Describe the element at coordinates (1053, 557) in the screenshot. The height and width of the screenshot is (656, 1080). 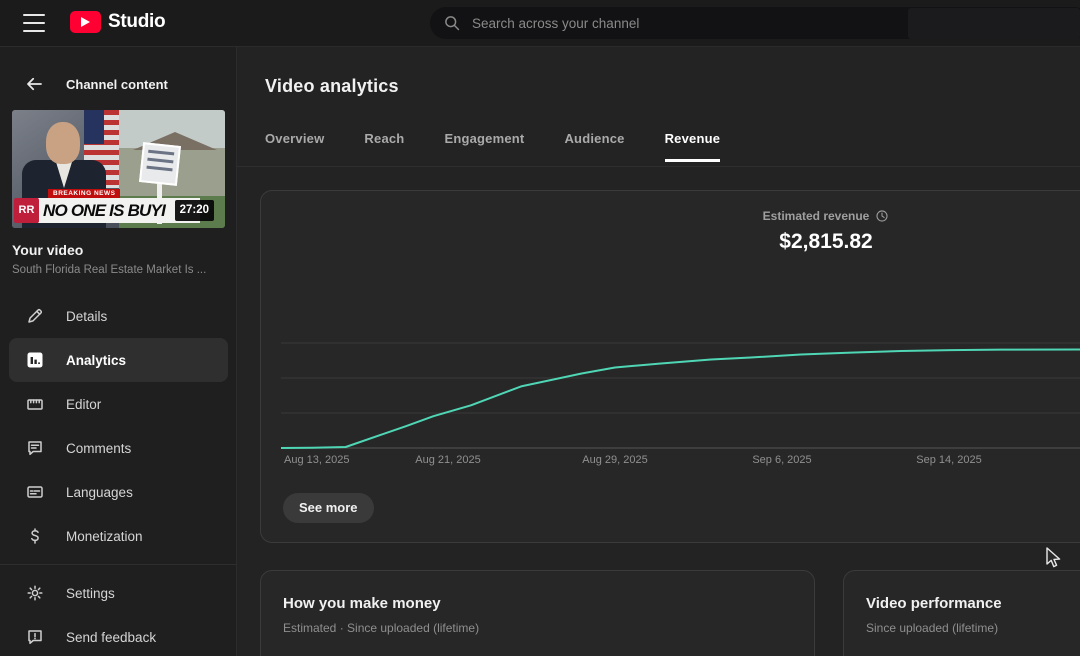
I see `mouse-cursor` at that location.